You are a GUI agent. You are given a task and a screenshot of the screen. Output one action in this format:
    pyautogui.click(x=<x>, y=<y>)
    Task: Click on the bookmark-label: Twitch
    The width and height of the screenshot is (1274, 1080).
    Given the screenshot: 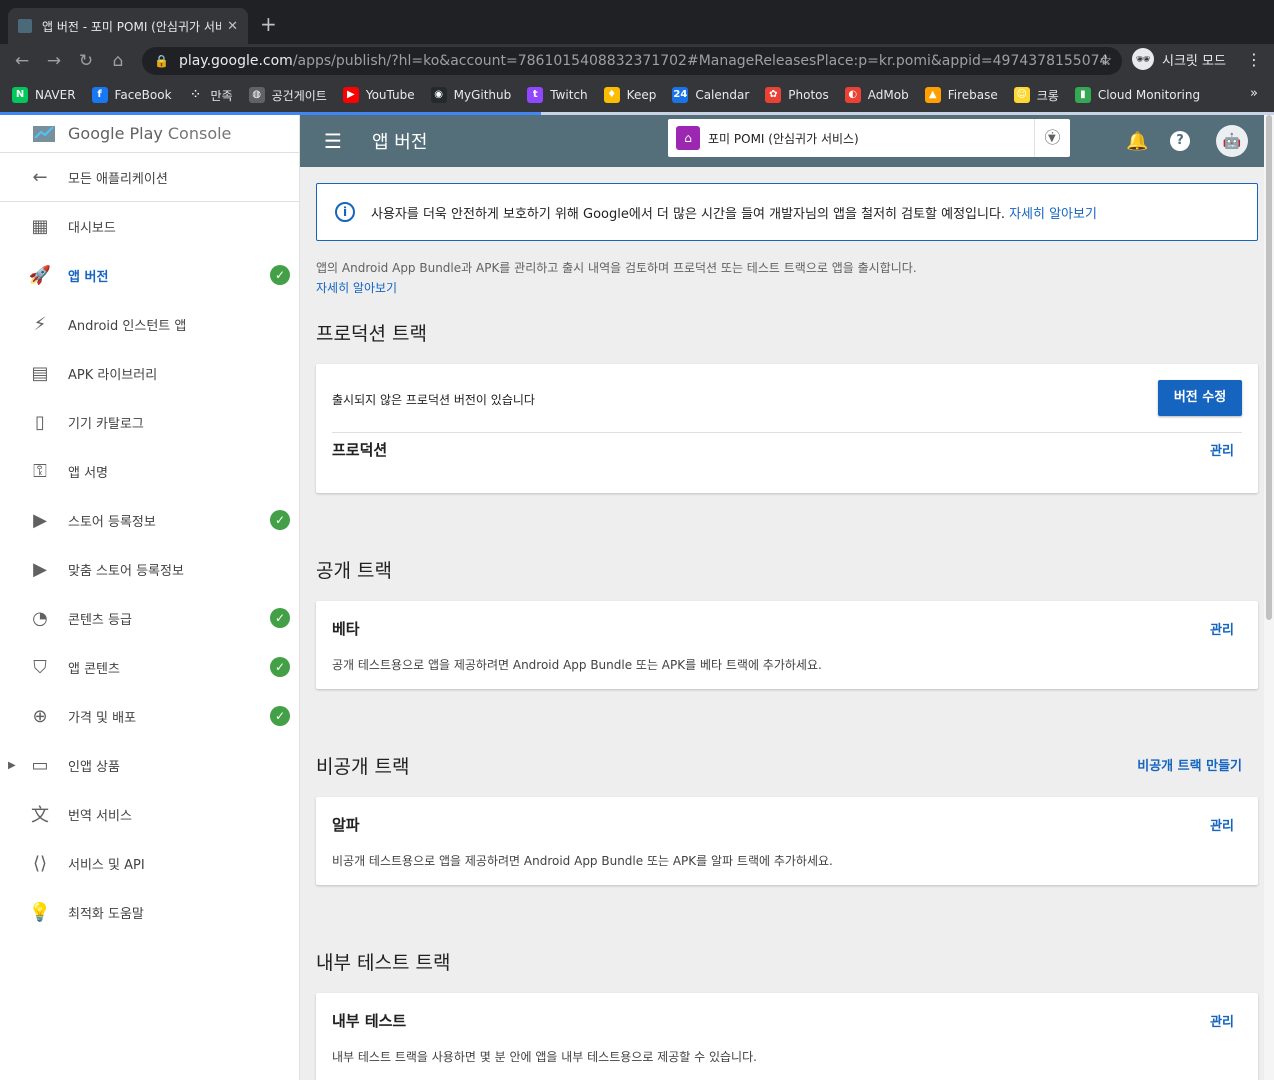 What is the action you would take?
    pyautogui.click(x=569, y=95)
    